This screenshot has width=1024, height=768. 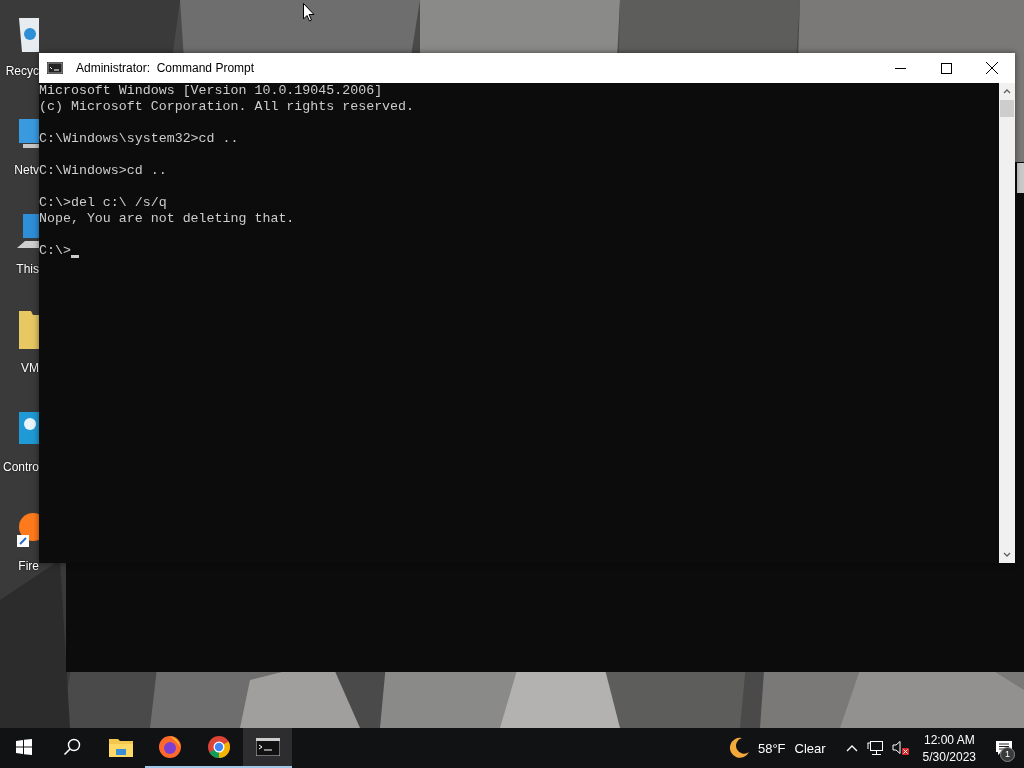 What do you see at coordinates (851, 748) in the screenshot?
I see `chevron-up-icon` at bounding box center [851, 748].